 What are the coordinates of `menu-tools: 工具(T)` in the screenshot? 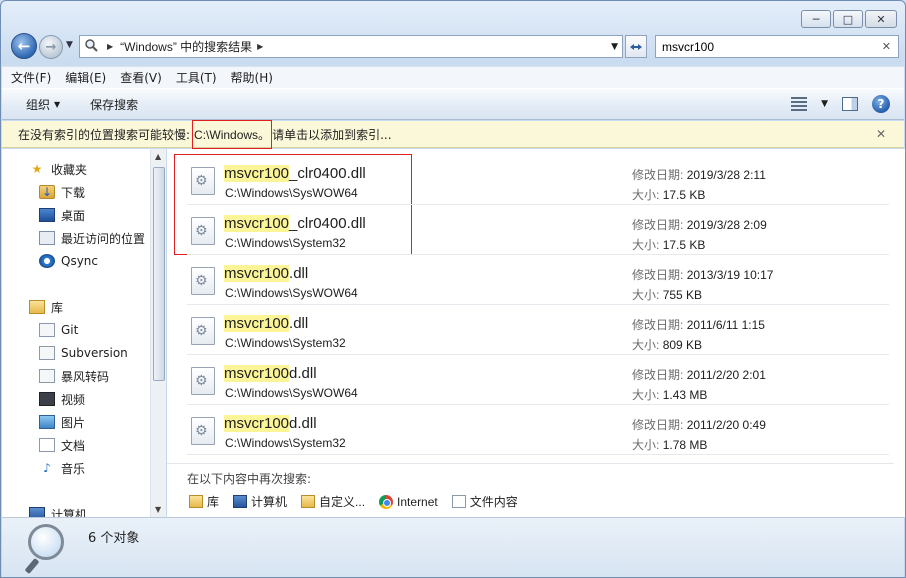 It's located at (196, 77).